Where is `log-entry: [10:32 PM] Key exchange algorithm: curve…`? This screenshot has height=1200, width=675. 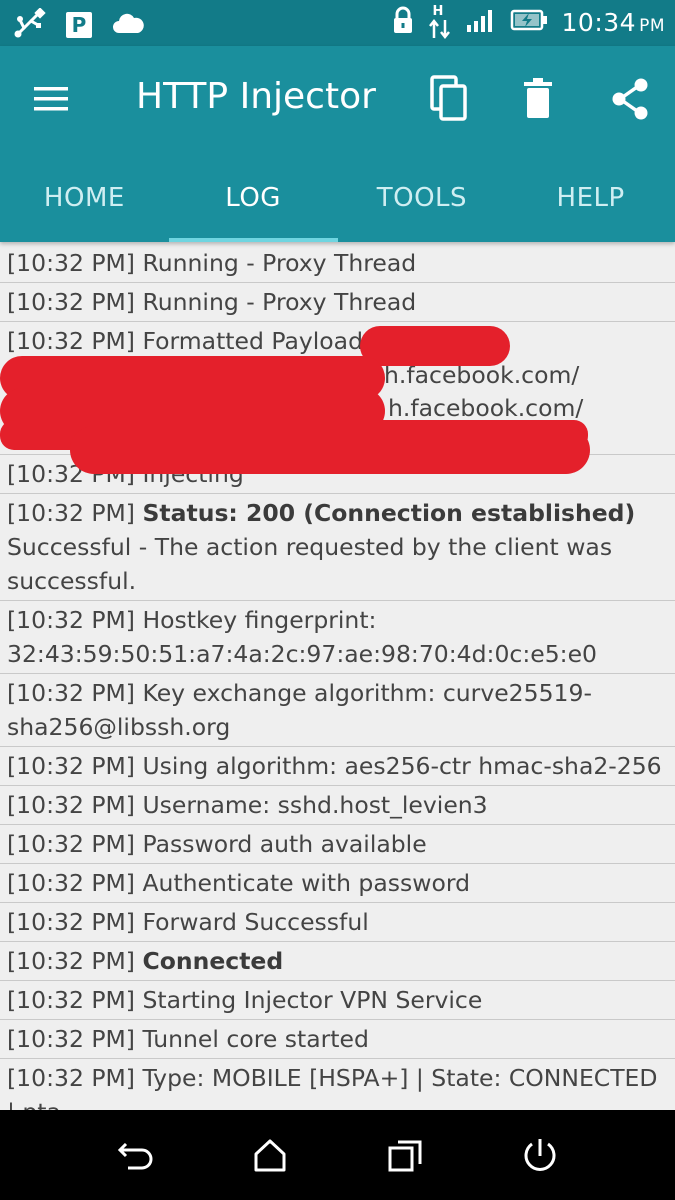 log-entry: [10:32 PM] Key exchange algorithm: curve… is located at coordinates (337, 710).